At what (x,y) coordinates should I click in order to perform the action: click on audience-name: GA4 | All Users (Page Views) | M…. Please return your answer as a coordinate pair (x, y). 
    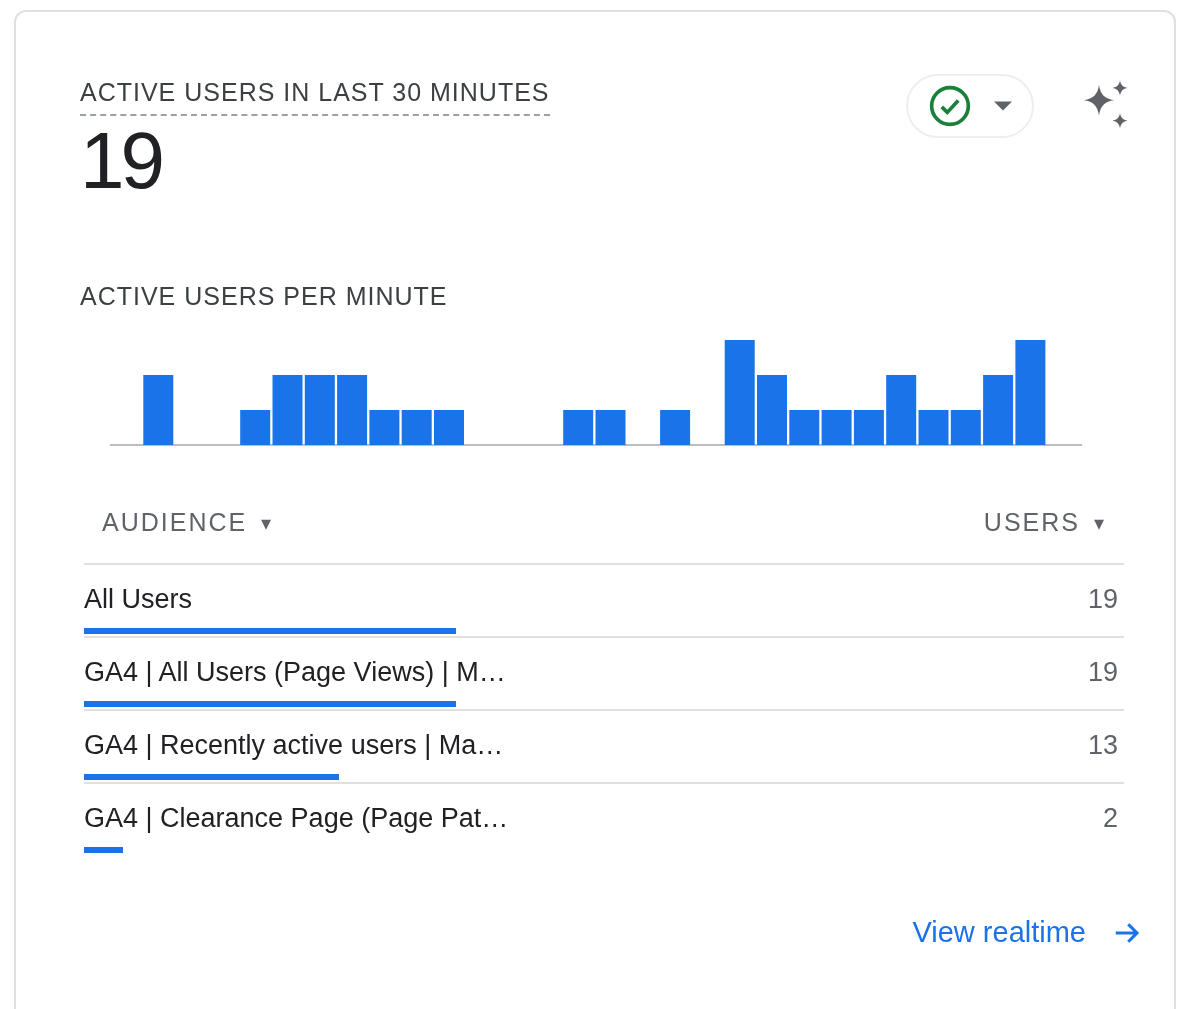
    Looking at the image, I should click on (295, 672).